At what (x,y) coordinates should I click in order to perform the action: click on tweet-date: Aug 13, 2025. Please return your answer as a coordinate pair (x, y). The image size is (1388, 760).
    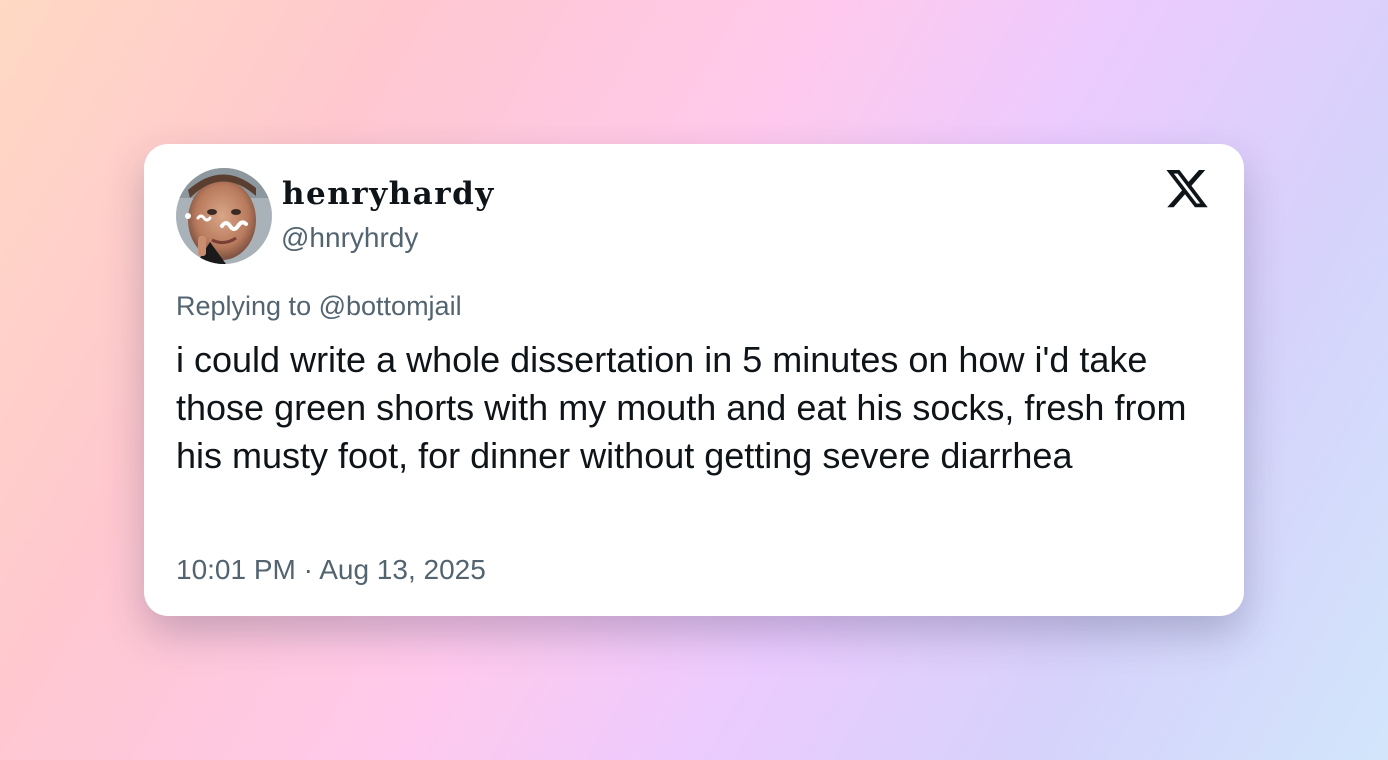
    Looking at the image, I should click on (402, 569).